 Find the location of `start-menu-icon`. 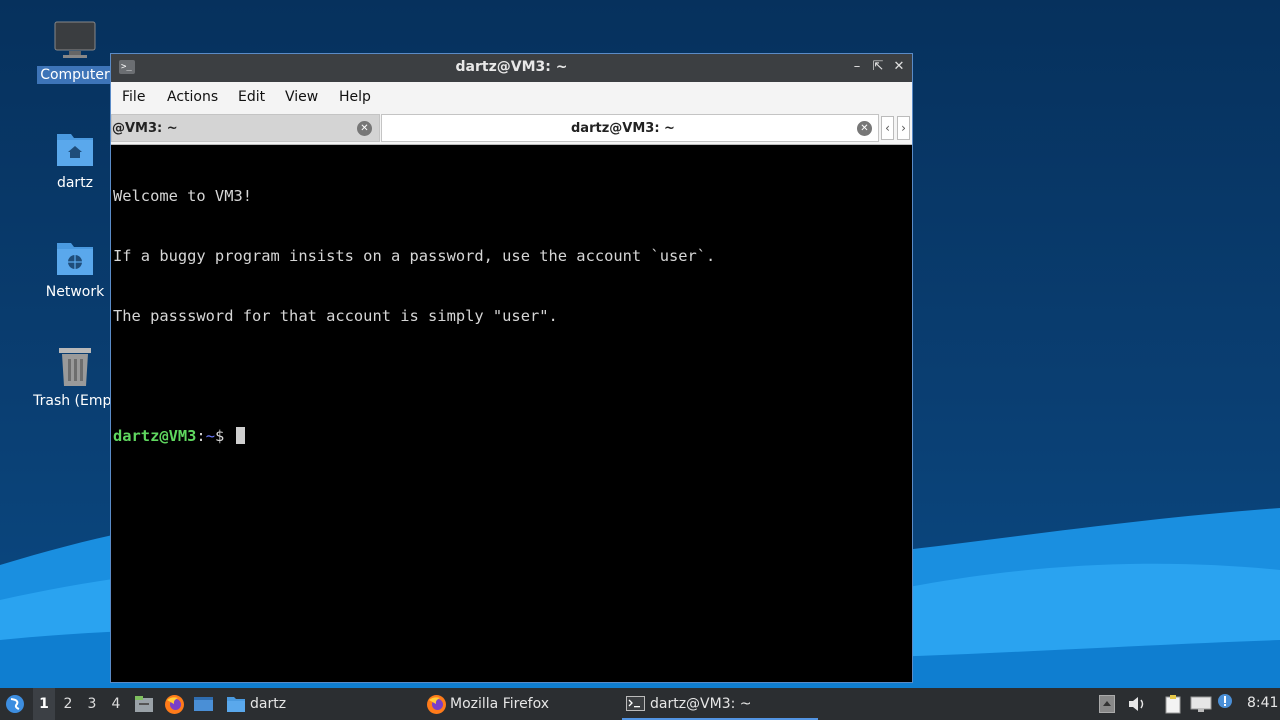

start-menu-icon is located at coordinates (15, 704).